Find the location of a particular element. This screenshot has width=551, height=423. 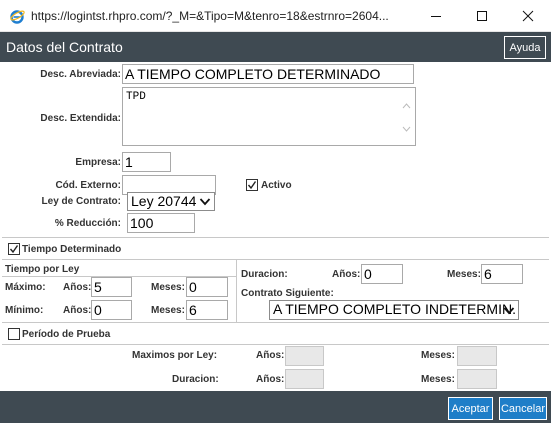

maximize-button is located at coordinates (482, 16).